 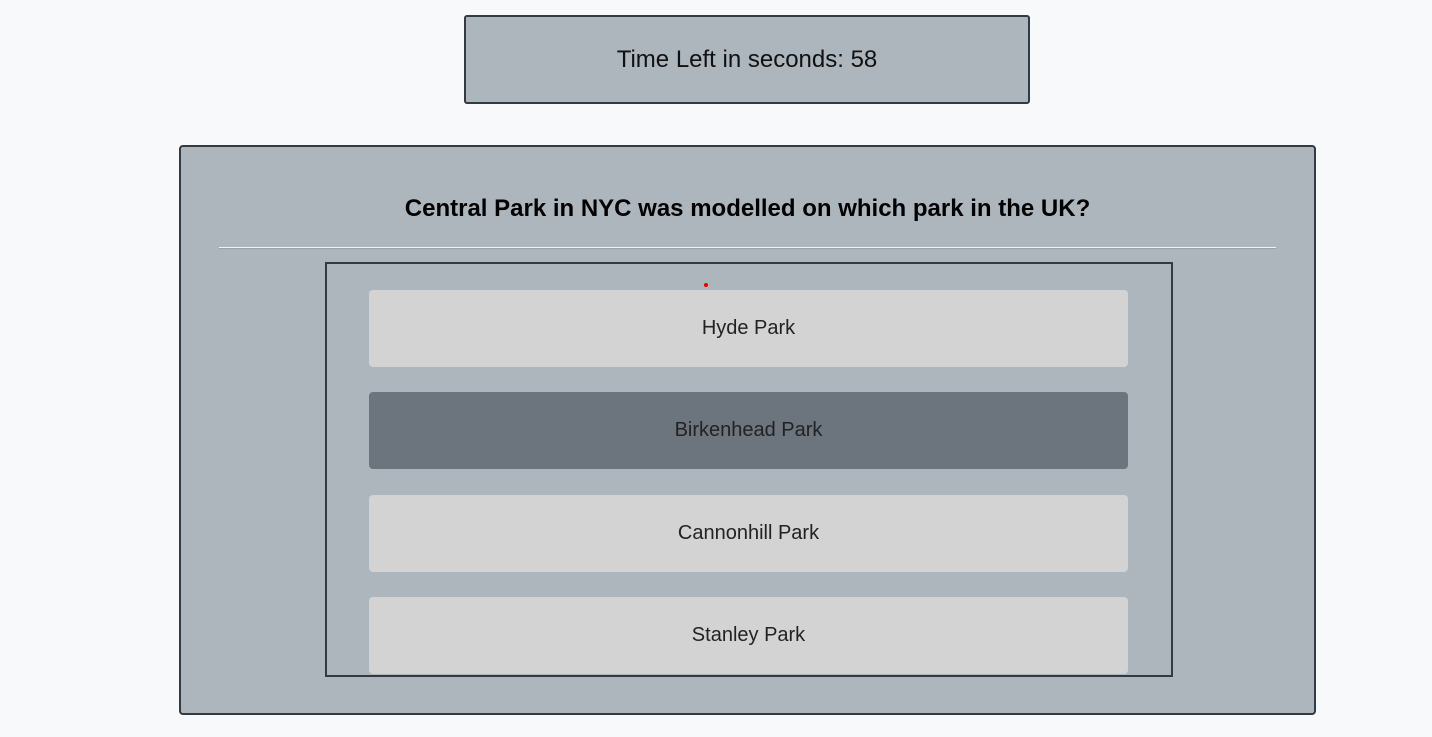 I want to click on answer-button-cannonhill-park: Cannonhill Park, so click(x=748, y=533).